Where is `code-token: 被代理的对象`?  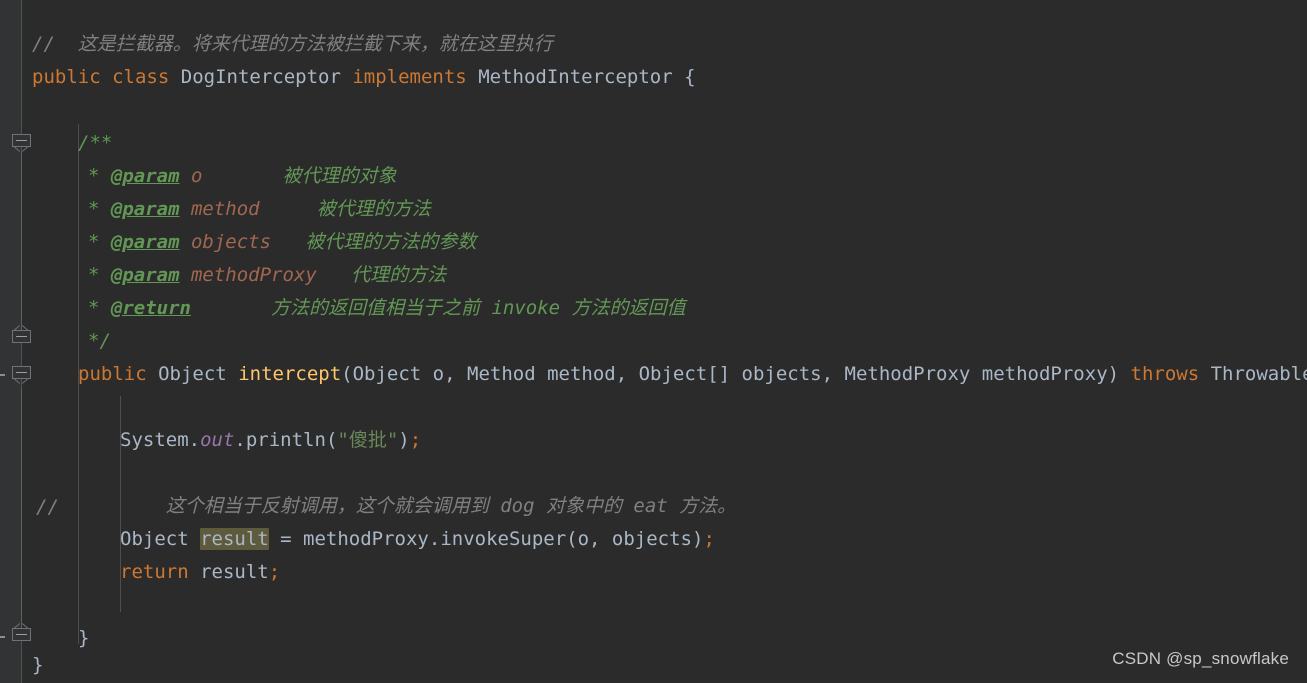 code-token: 被代理的对象 is located at coordinates (299, 176).